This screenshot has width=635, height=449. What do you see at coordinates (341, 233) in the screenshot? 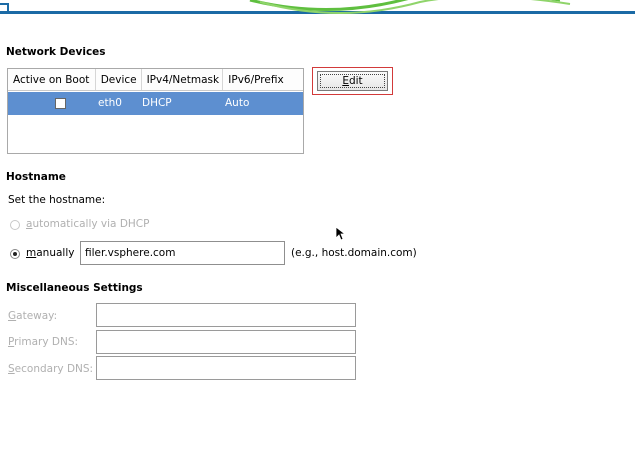
I see `mouse-pointer-icon` at bounding box center [341, 233].